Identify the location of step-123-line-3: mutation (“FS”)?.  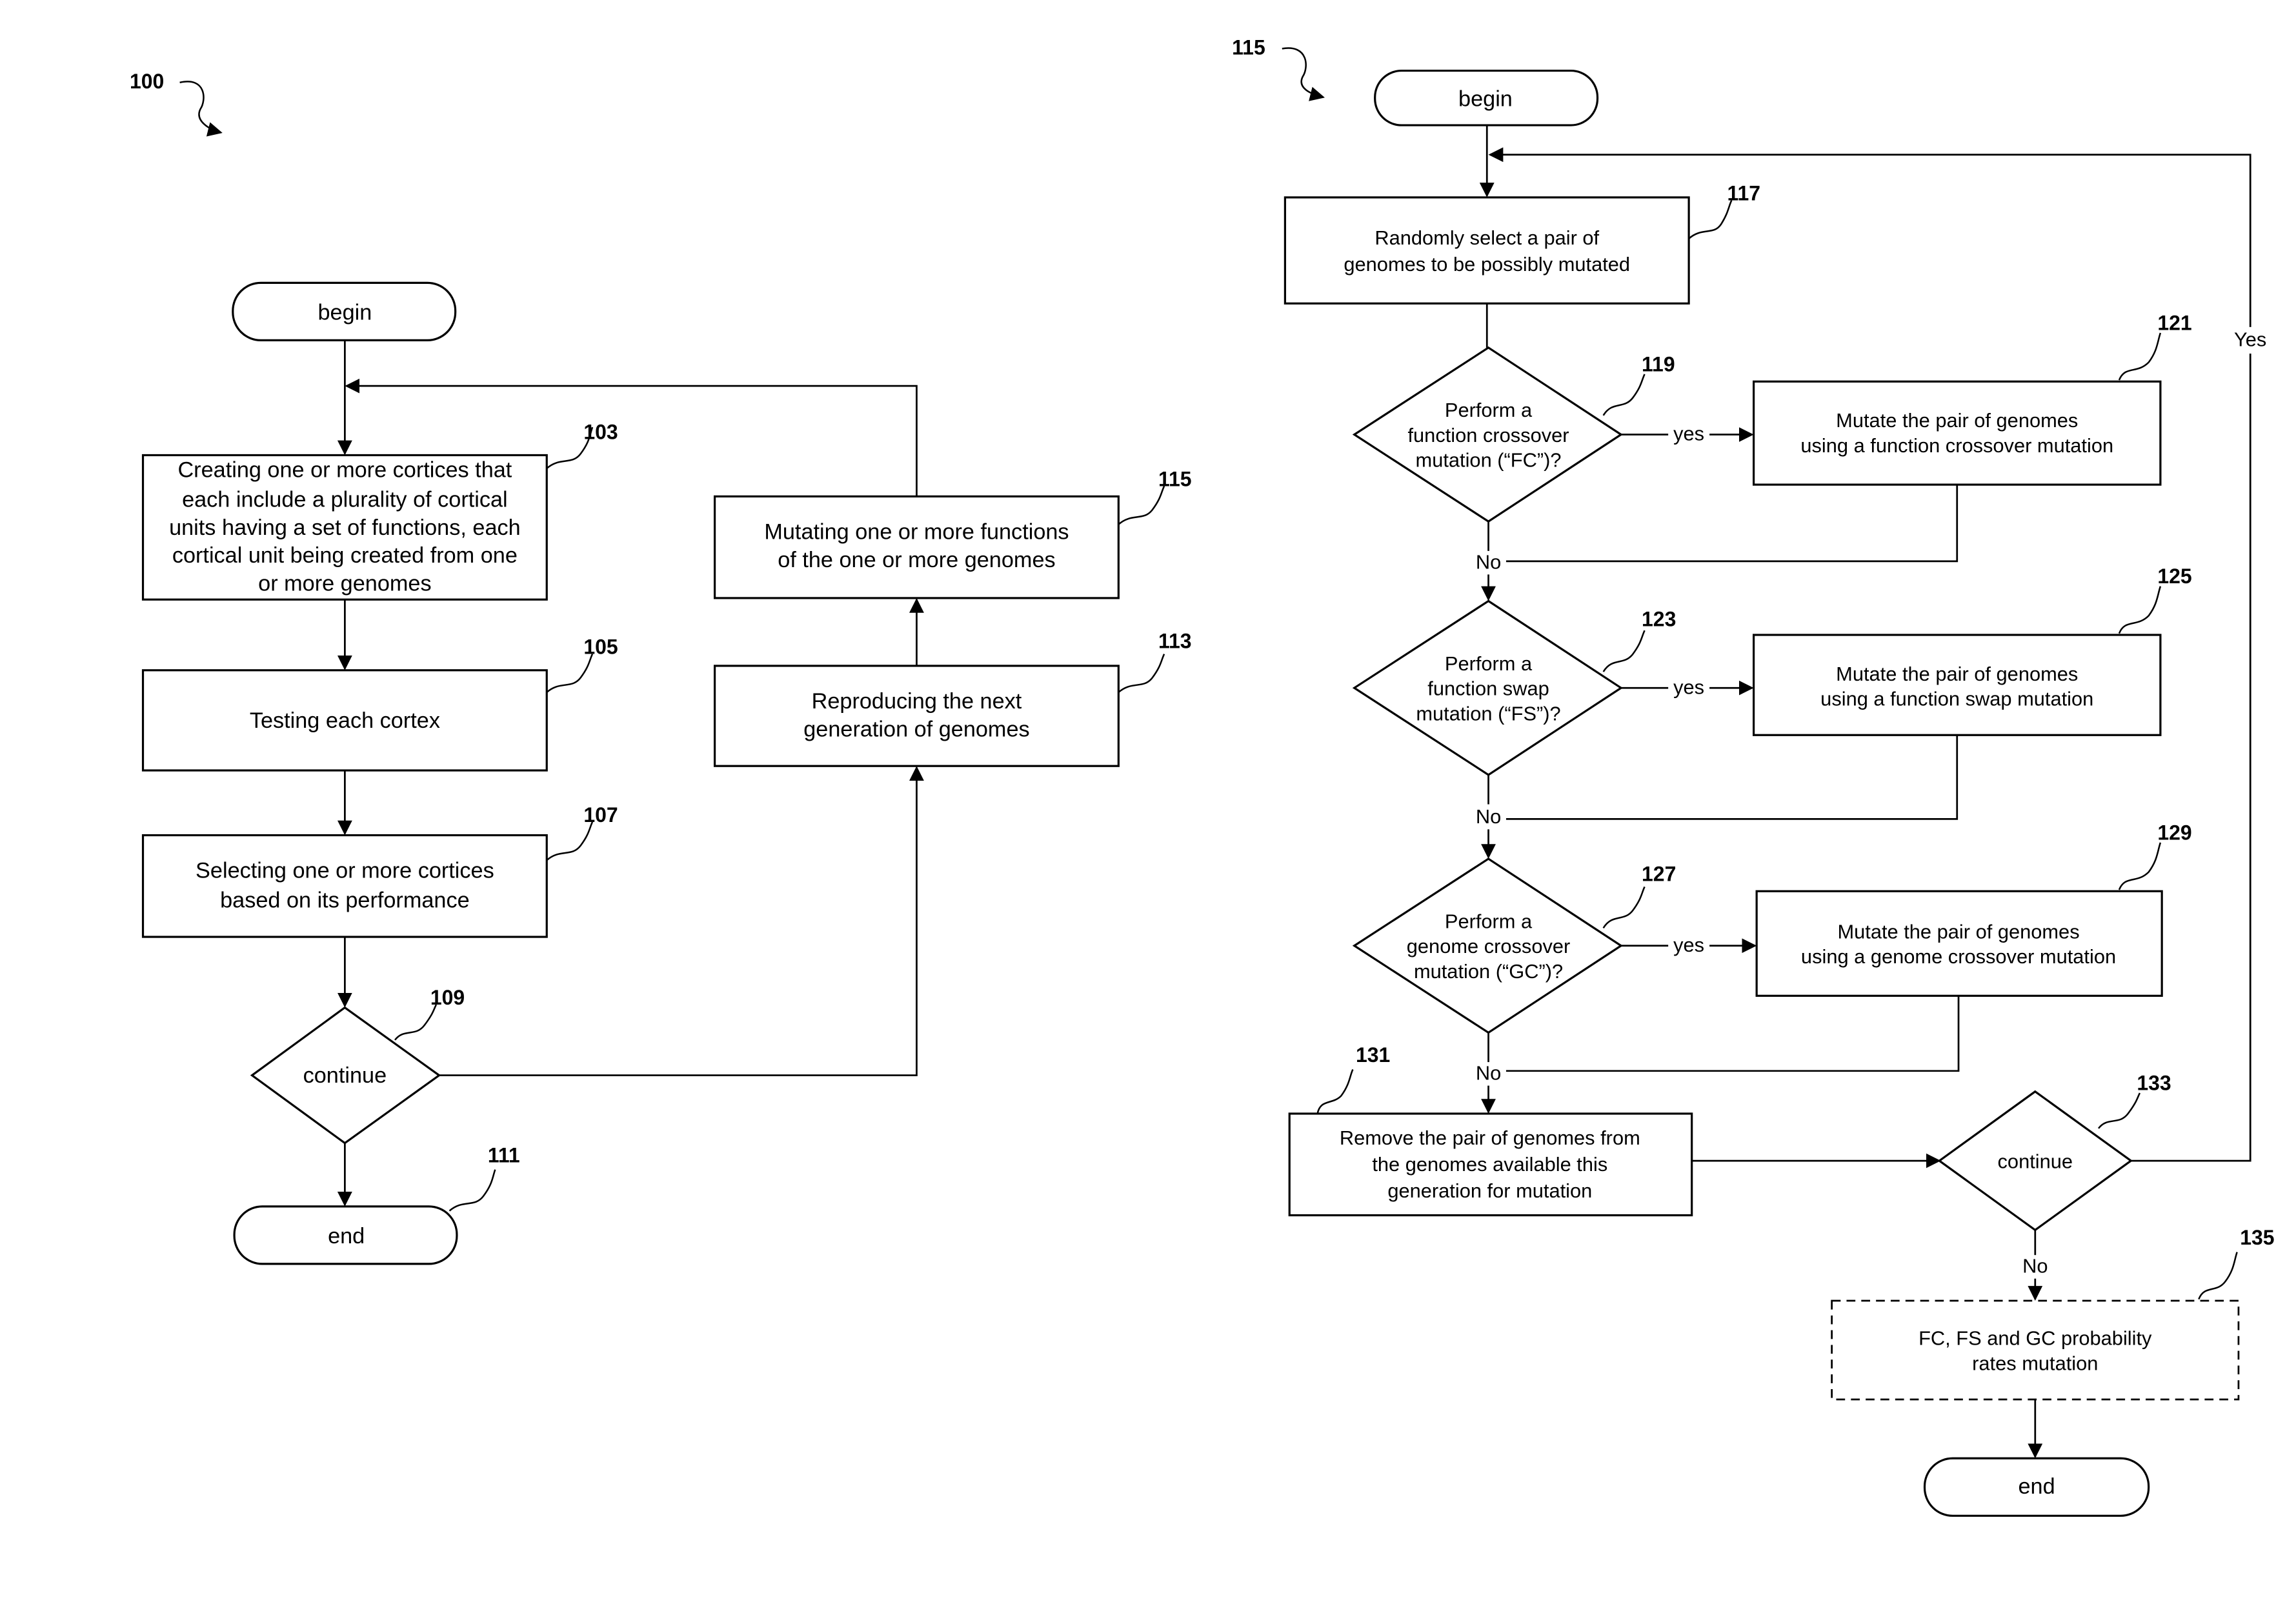
(1488, 713).